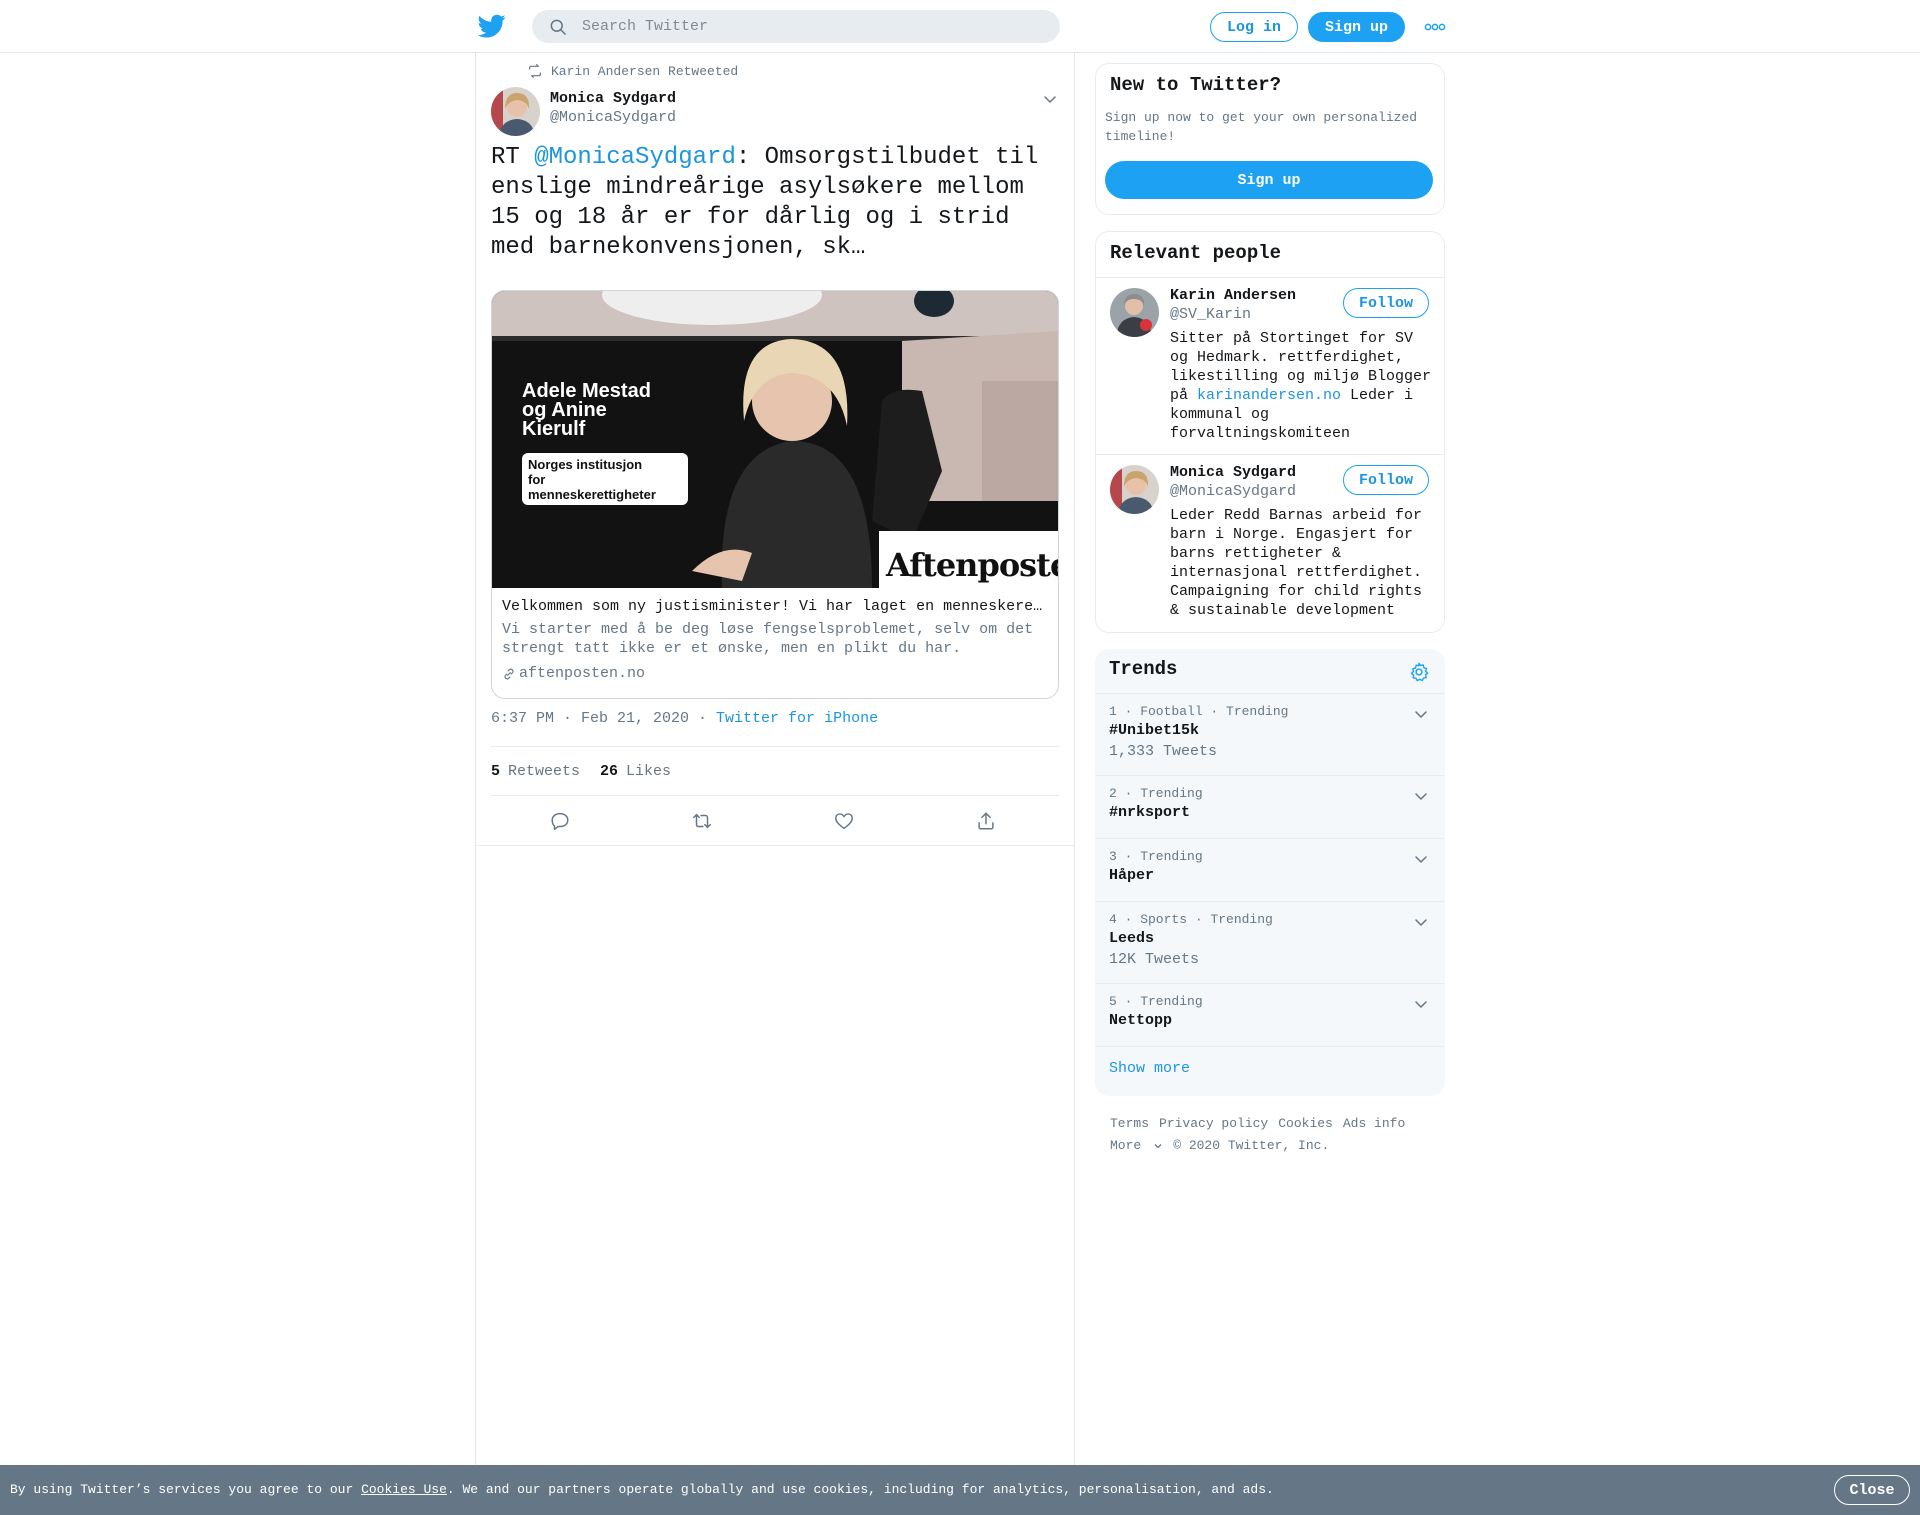 This screenshot has height=1515, width=1920. What do you see at coordinates (1213, 1124) in the screenshot?
I see `footer-privacy-link: Privacy policy` at bounding box center [1213, 1124].